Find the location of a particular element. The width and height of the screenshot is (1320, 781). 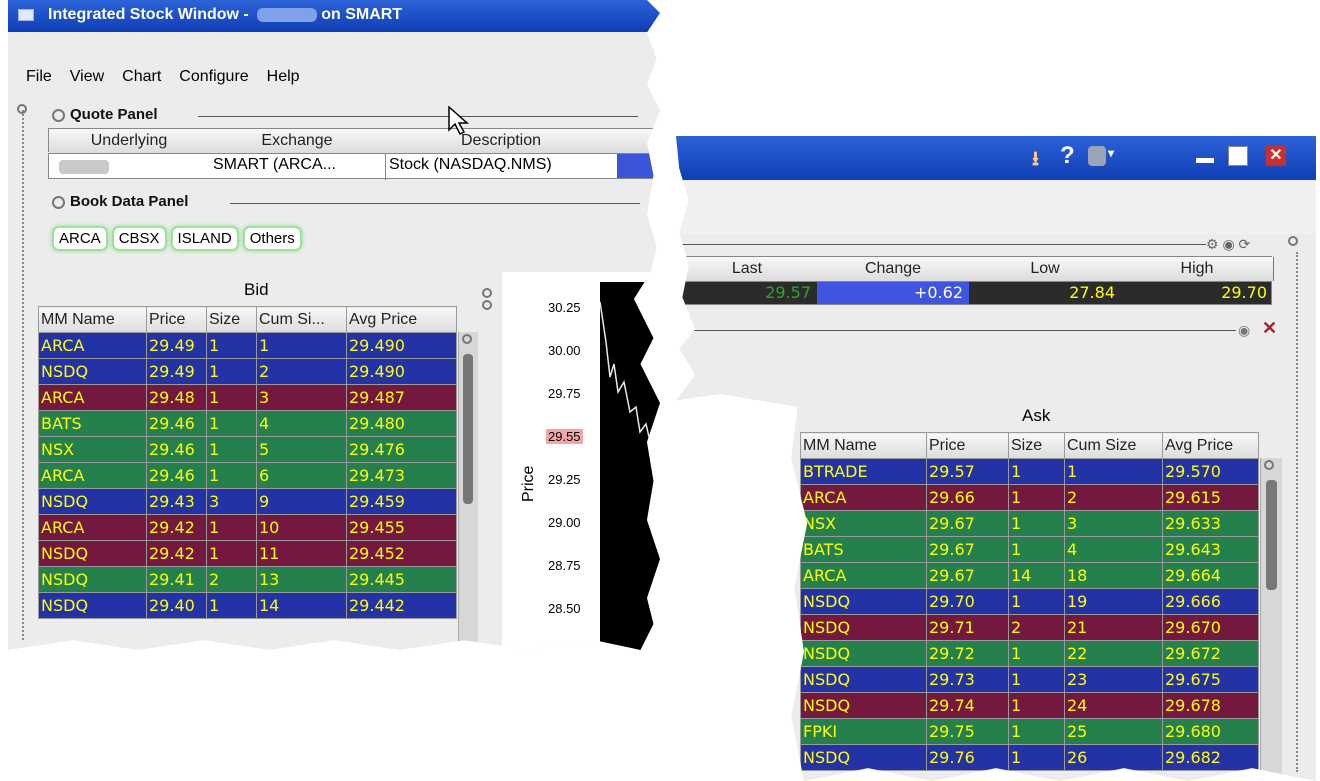

bid-row: BATS 29.46 1 4 29.480 is located at coordinates (247, 423).